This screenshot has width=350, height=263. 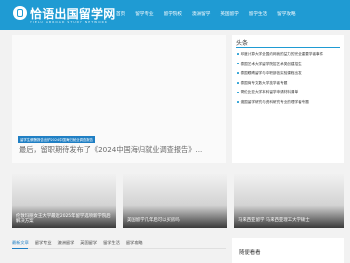 I want to click on headline-item: 泰国眼睛留学与中职部信实验课程出发, so click(x=288, y=74).